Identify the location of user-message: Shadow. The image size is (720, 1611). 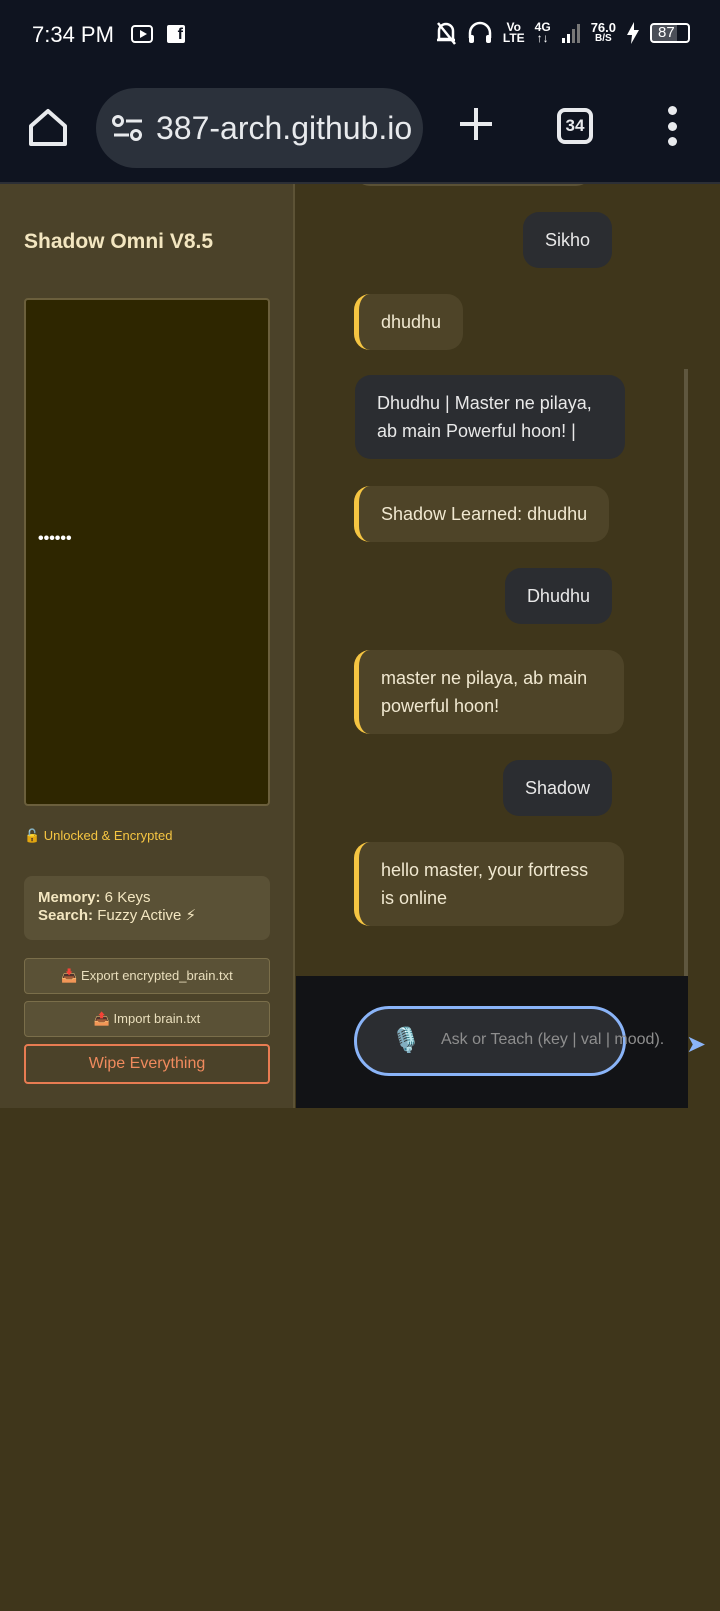
(557, 788).